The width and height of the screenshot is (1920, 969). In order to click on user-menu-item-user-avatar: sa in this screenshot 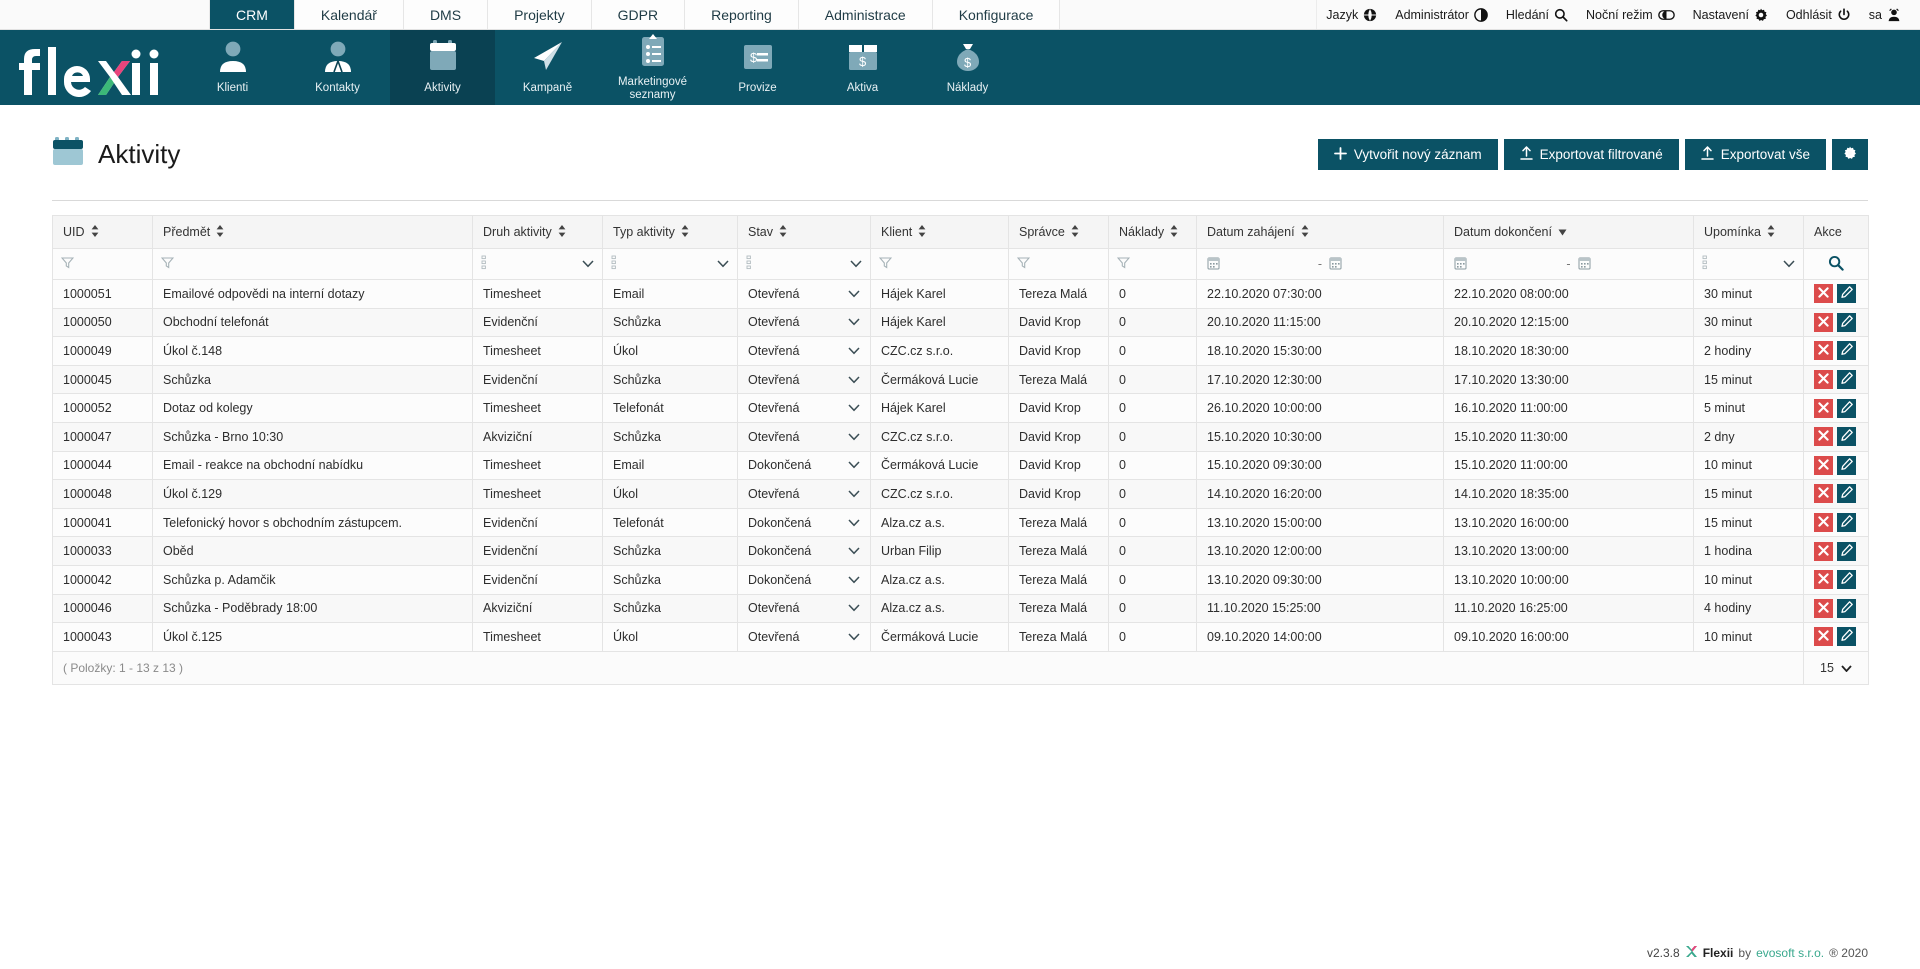, I will do `click(1885, 15)`.